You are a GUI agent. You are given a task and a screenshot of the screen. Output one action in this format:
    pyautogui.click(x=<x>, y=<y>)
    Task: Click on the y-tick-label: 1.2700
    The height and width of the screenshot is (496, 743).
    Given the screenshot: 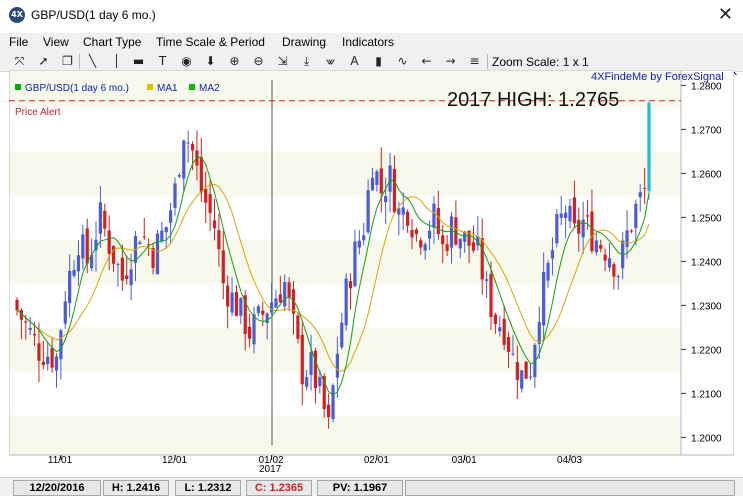 What is the action you would take?
    pyautogui.click(x=706, y=130)
    